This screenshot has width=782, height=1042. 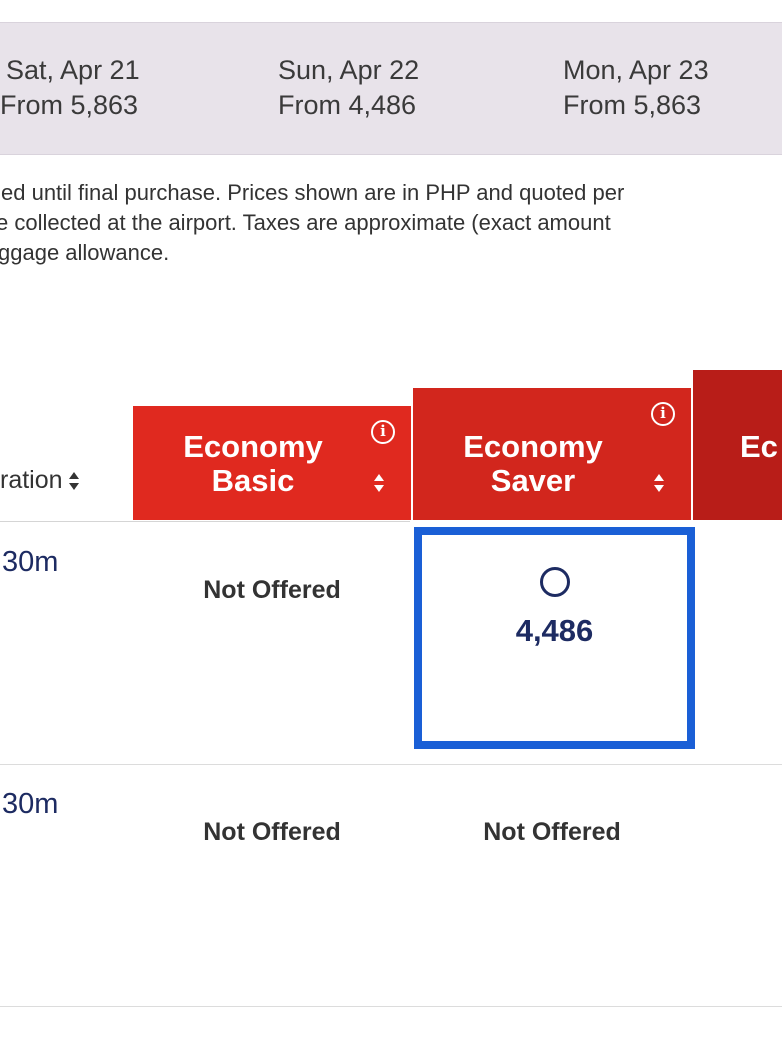 I want to click on fare-header-label: Ec V, so click(x=761, y=464).